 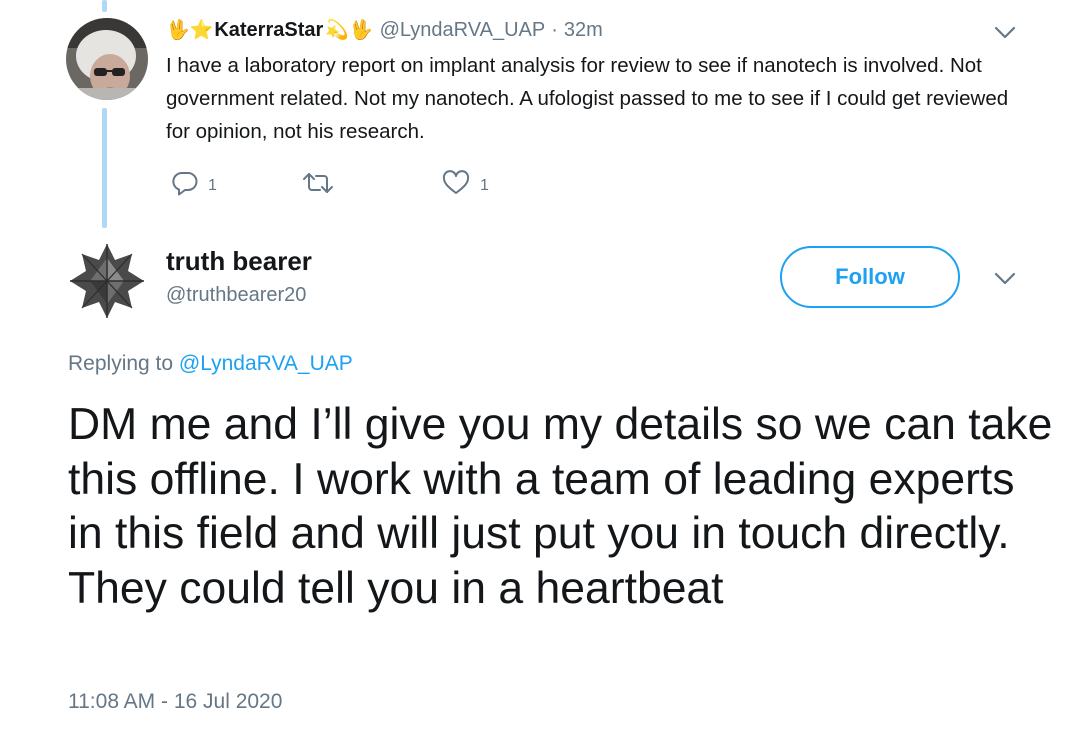 I want to click on avatar-truthbearer, so click(x=107, y=281).